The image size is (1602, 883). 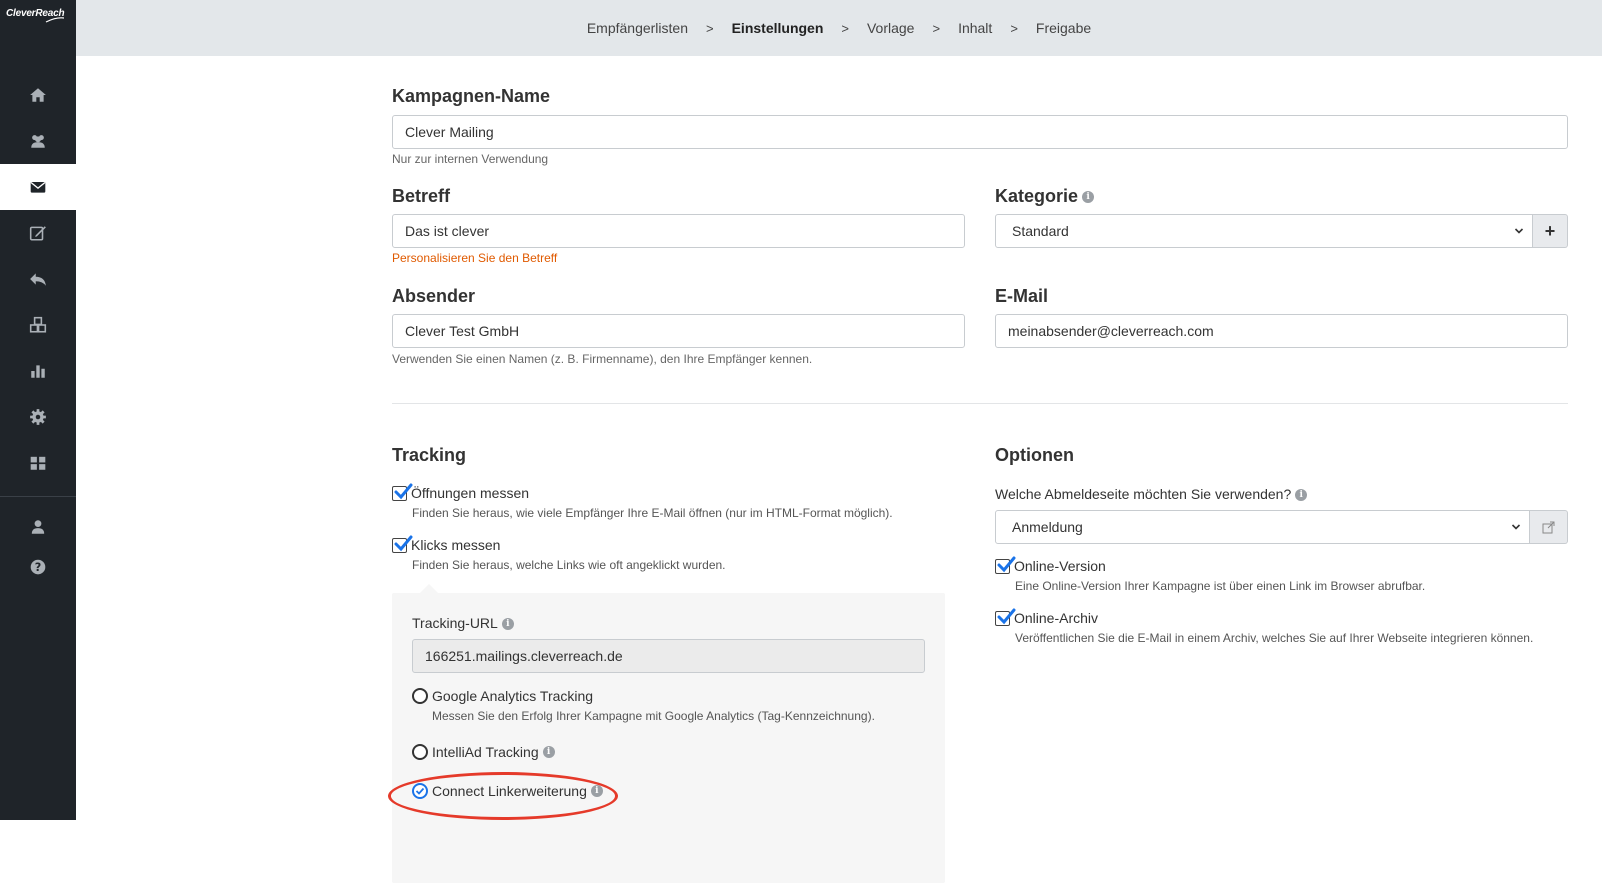 I want to click on personalize-subject-link: Personalisieren Sie den Betreff, so click(x=474, y=258).